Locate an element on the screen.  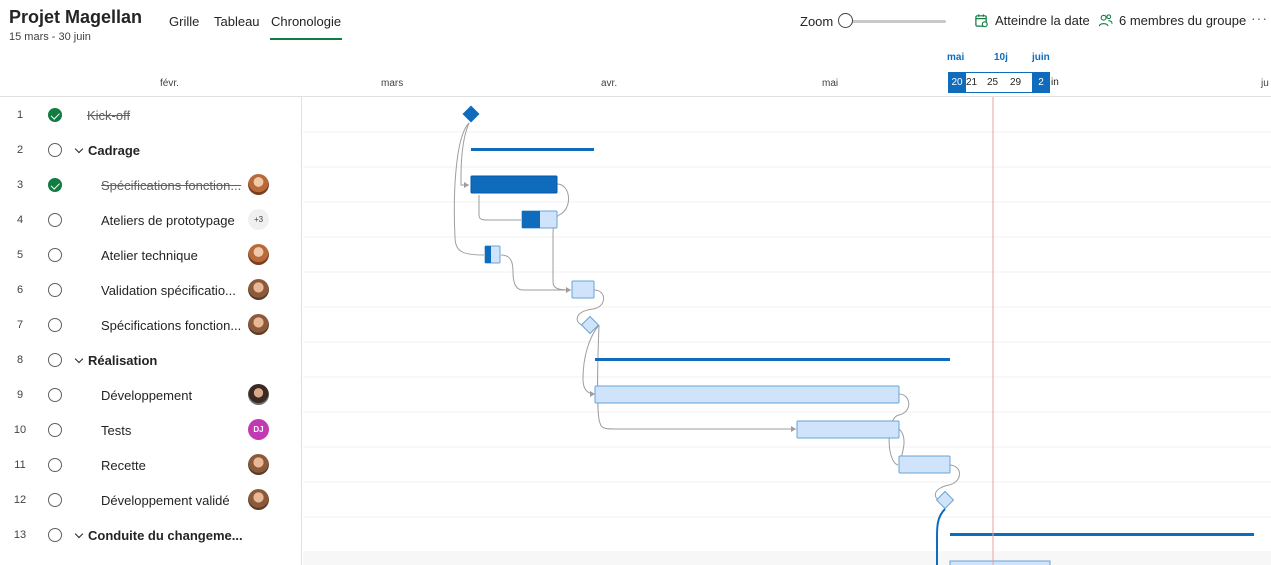
range-after-label: in is located at coordinates (1055, 82).